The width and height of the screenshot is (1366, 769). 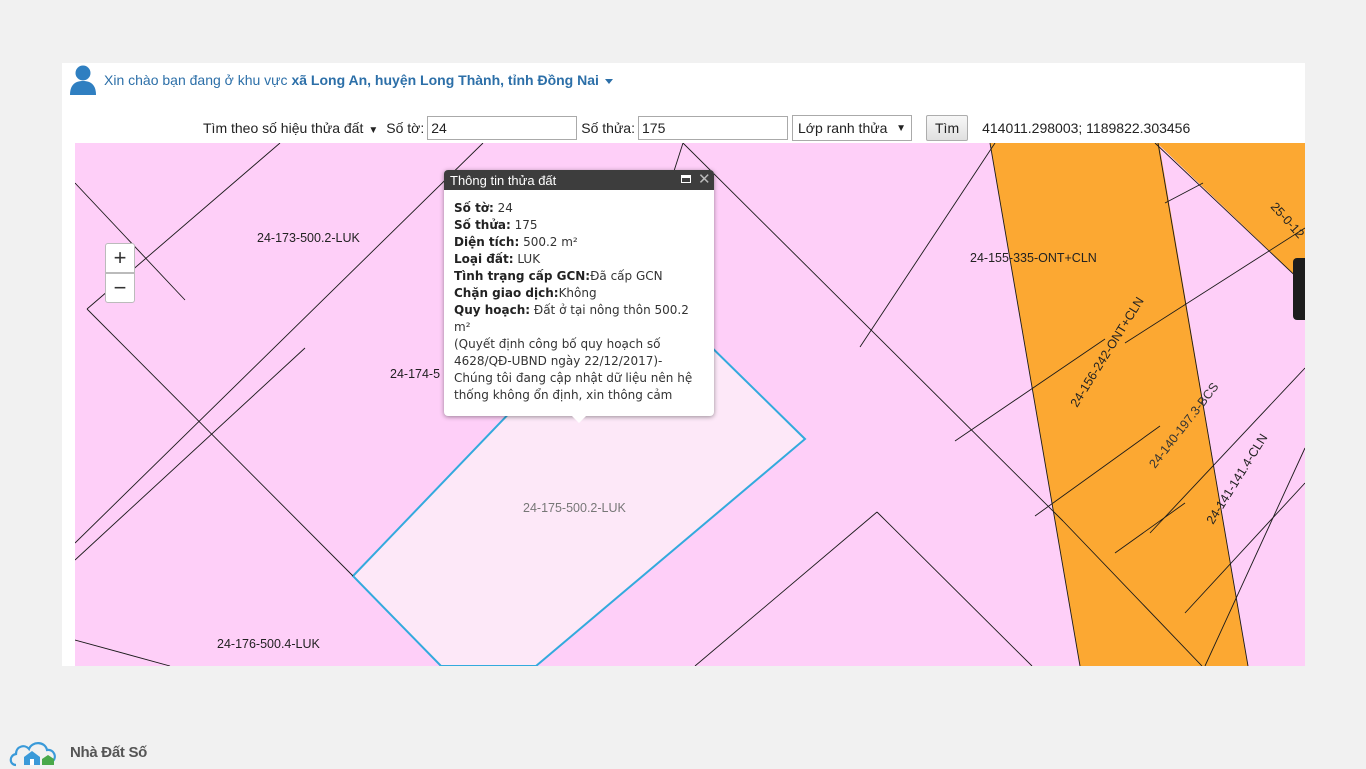 I want to click on site-logo: Nhà Đất Số, so click(x=77, y=752).